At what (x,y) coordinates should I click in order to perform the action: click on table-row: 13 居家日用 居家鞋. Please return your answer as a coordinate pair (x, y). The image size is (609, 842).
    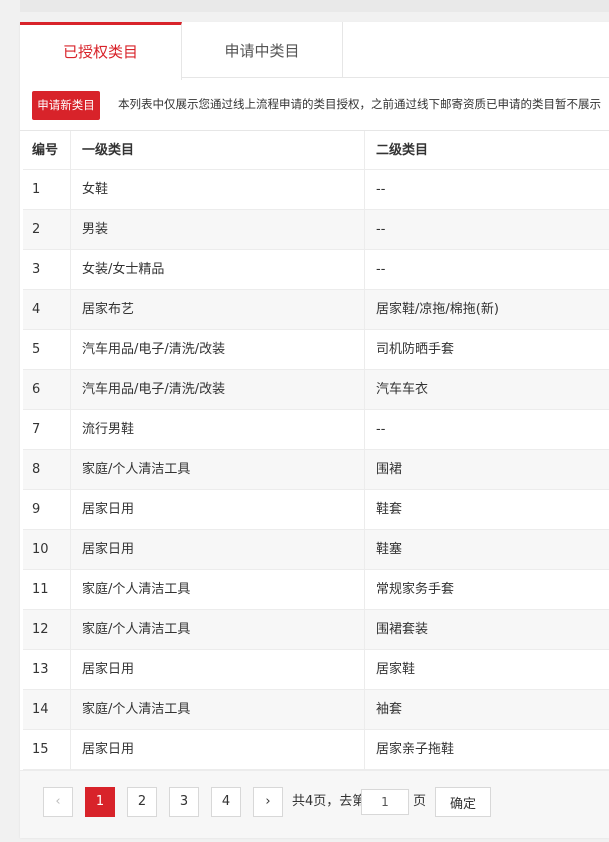
    Looking at the image, I should click on (316, 670).